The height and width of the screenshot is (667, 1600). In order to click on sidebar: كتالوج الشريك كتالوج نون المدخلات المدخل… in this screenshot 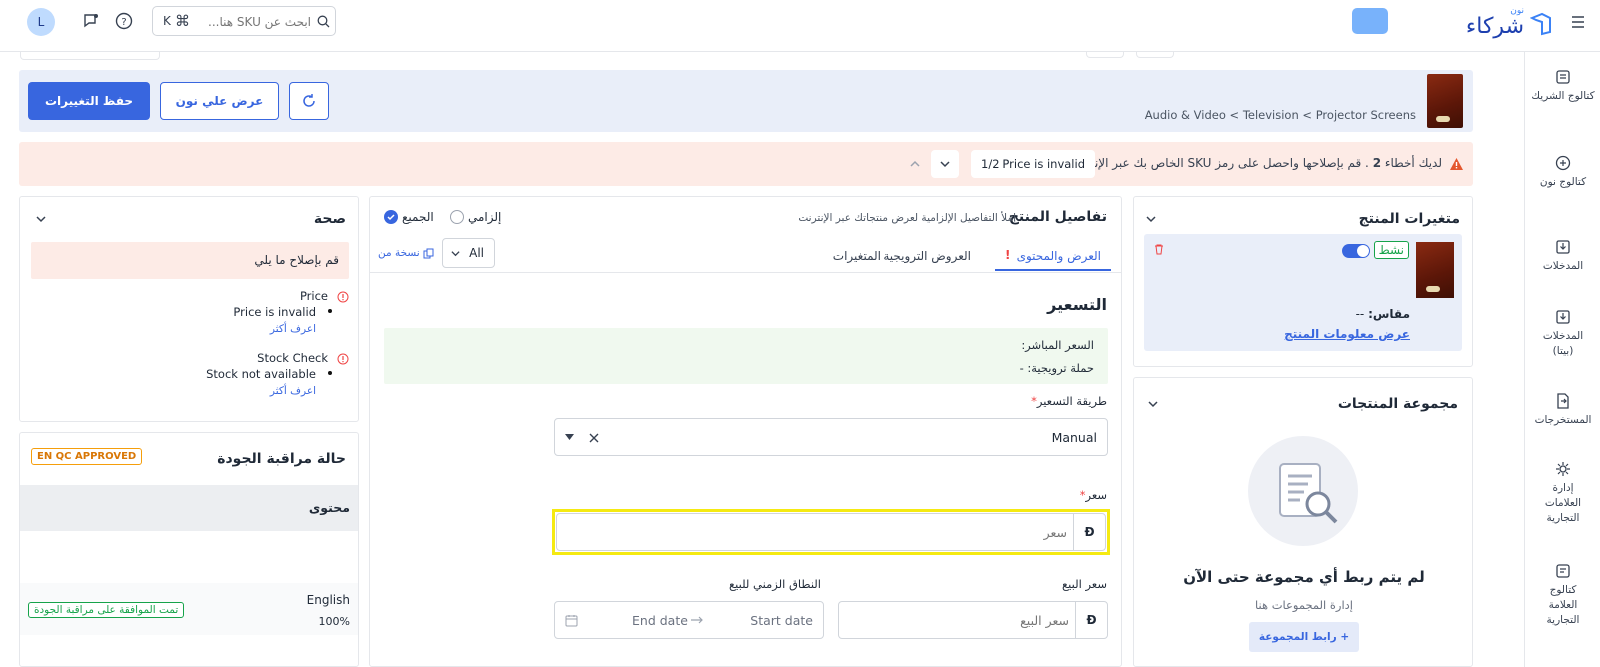, I will do `click(1562, 359)`.